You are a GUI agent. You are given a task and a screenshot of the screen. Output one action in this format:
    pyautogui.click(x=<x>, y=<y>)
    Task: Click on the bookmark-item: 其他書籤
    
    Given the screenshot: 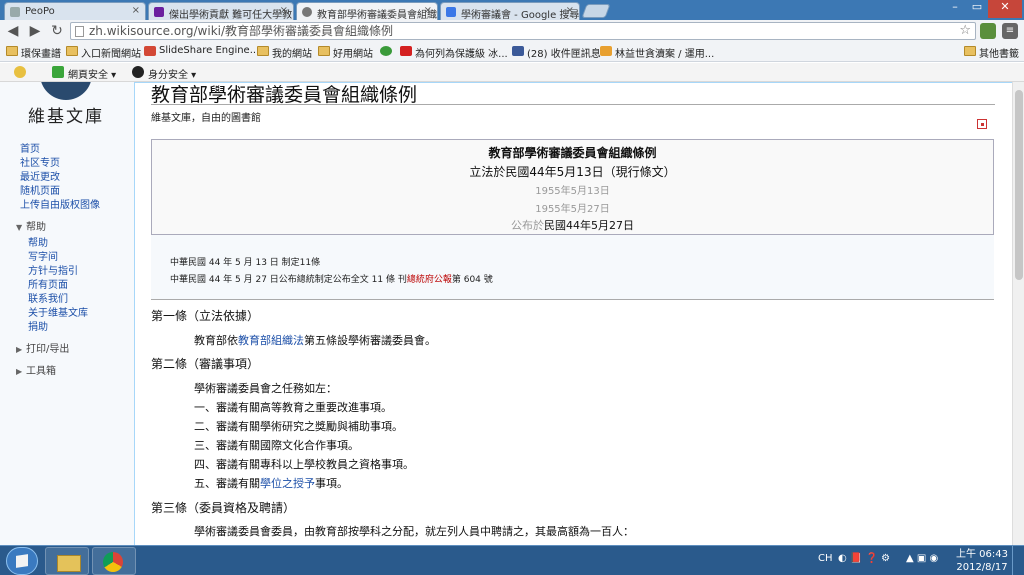 What is the action you would take?
    pyautogui.click(x=991, y=52)
    